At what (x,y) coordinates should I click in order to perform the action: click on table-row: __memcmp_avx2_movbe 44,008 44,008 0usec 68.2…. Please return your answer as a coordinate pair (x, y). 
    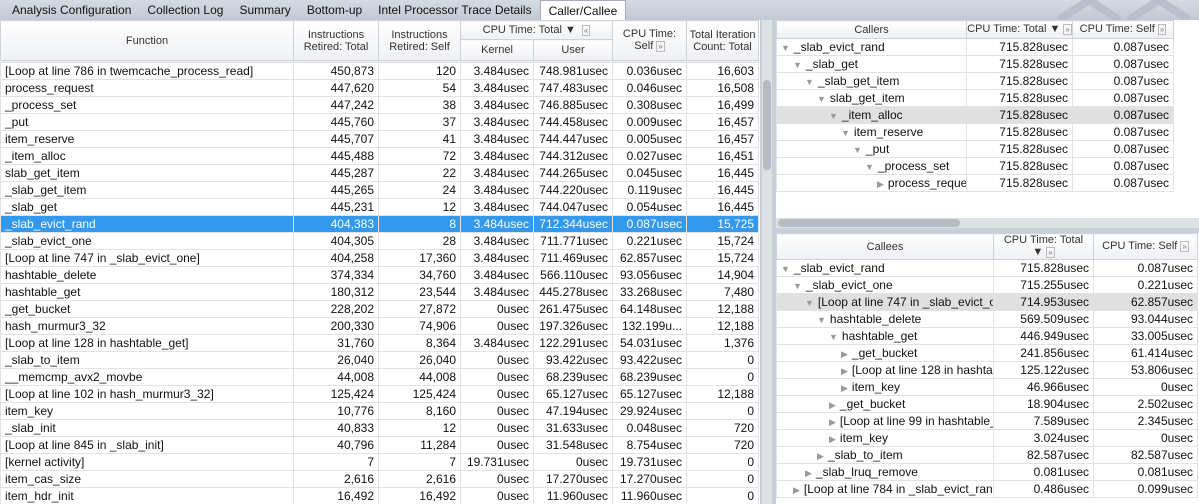
    Looking at the image, I should click on (380, 377).